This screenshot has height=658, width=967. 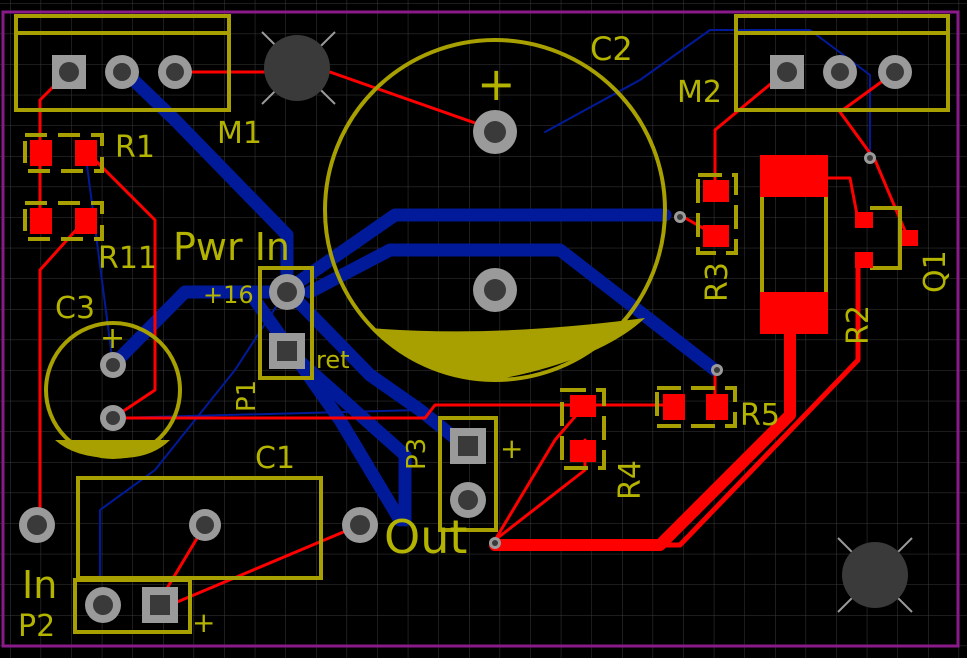 What do you see at coordinates (630, 480) in the screenshot?
I see `label-r4: R4` at bounding box center [630, 480].